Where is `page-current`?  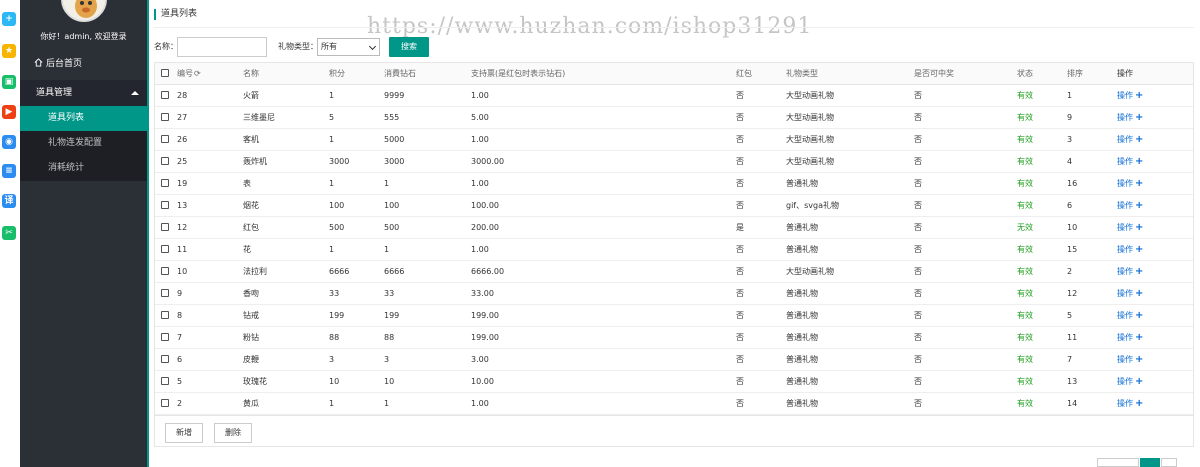 page-current is located at coordinates (1150, 462).